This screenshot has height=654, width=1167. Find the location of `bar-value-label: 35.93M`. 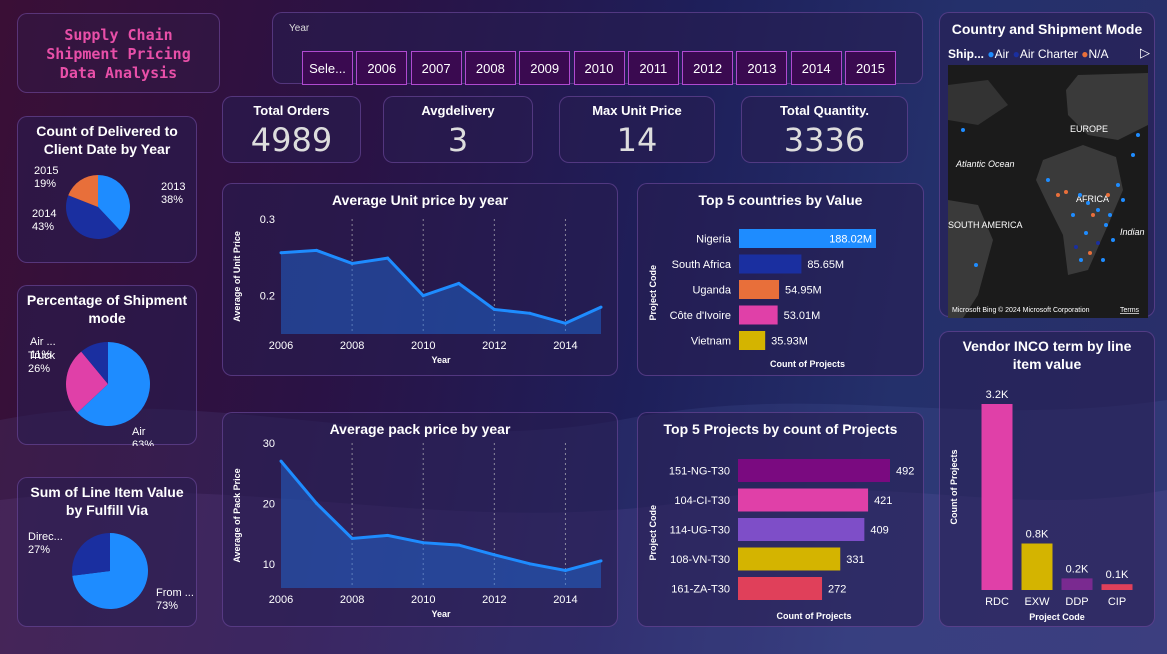

bar-value-label: 35.93M is located at coordinates (789, 342).